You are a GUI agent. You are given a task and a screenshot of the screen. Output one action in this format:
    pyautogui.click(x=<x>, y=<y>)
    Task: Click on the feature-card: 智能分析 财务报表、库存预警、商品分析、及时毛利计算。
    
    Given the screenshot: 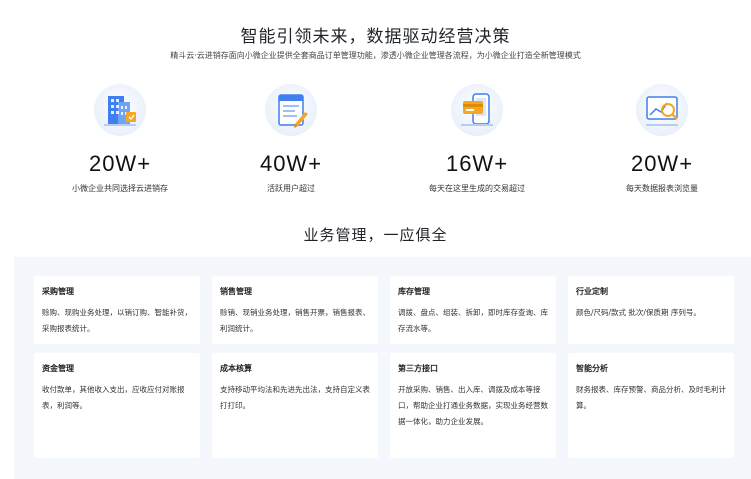 What is the action you would take?
    pyautogui.click(x=651, y=405)
    